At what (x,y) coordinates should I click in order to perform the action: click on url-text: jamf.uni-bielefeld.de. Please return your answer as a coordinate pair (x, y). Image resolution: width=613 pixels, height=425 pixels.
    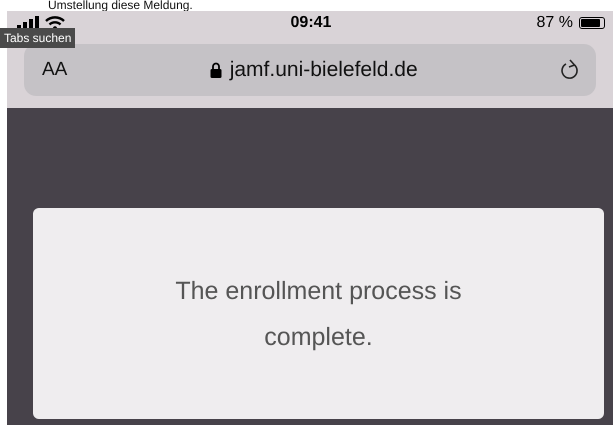
    Looking at the image, I should click on (324, 70).